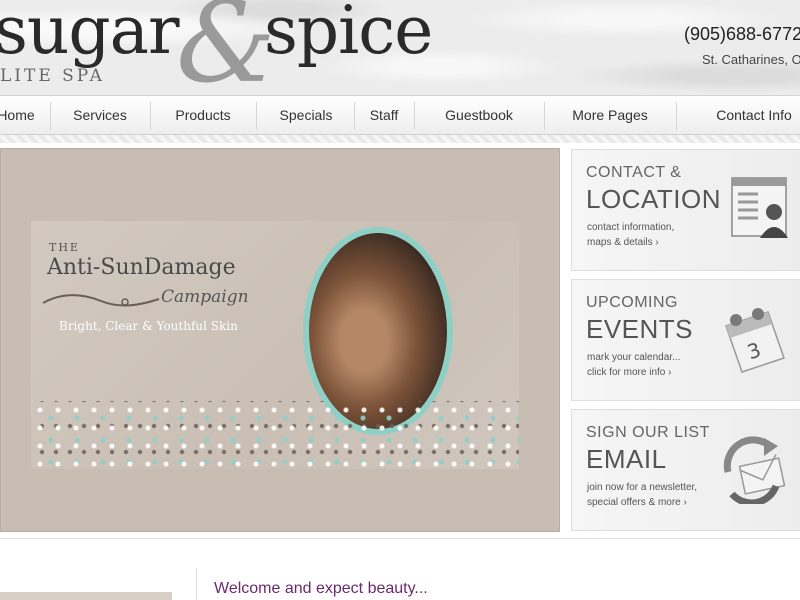  What do you see at coordinates (306, 115) in the screenshot?
I see `nav-item-specials: Specials` at bounding box center [306, 115].